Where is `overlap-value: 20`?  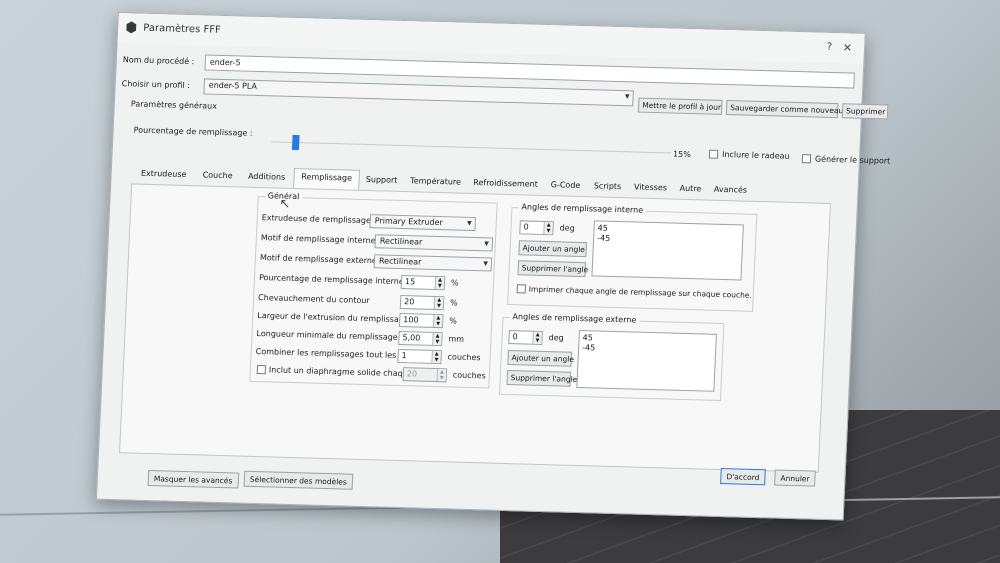 overlap-value: 20 is located at coordinates (409, 302).